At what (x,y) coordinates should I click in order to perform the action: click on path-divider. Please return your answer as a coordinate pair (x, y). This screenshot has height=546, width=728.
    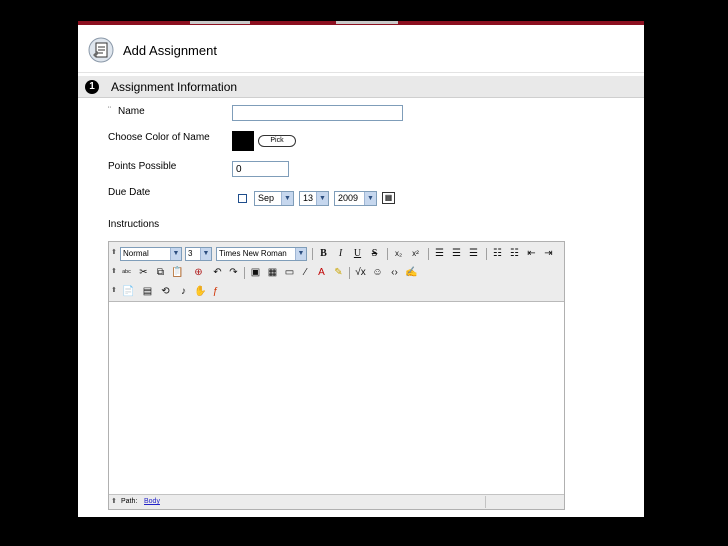
    Looking at the image, I should click on (485, 502).